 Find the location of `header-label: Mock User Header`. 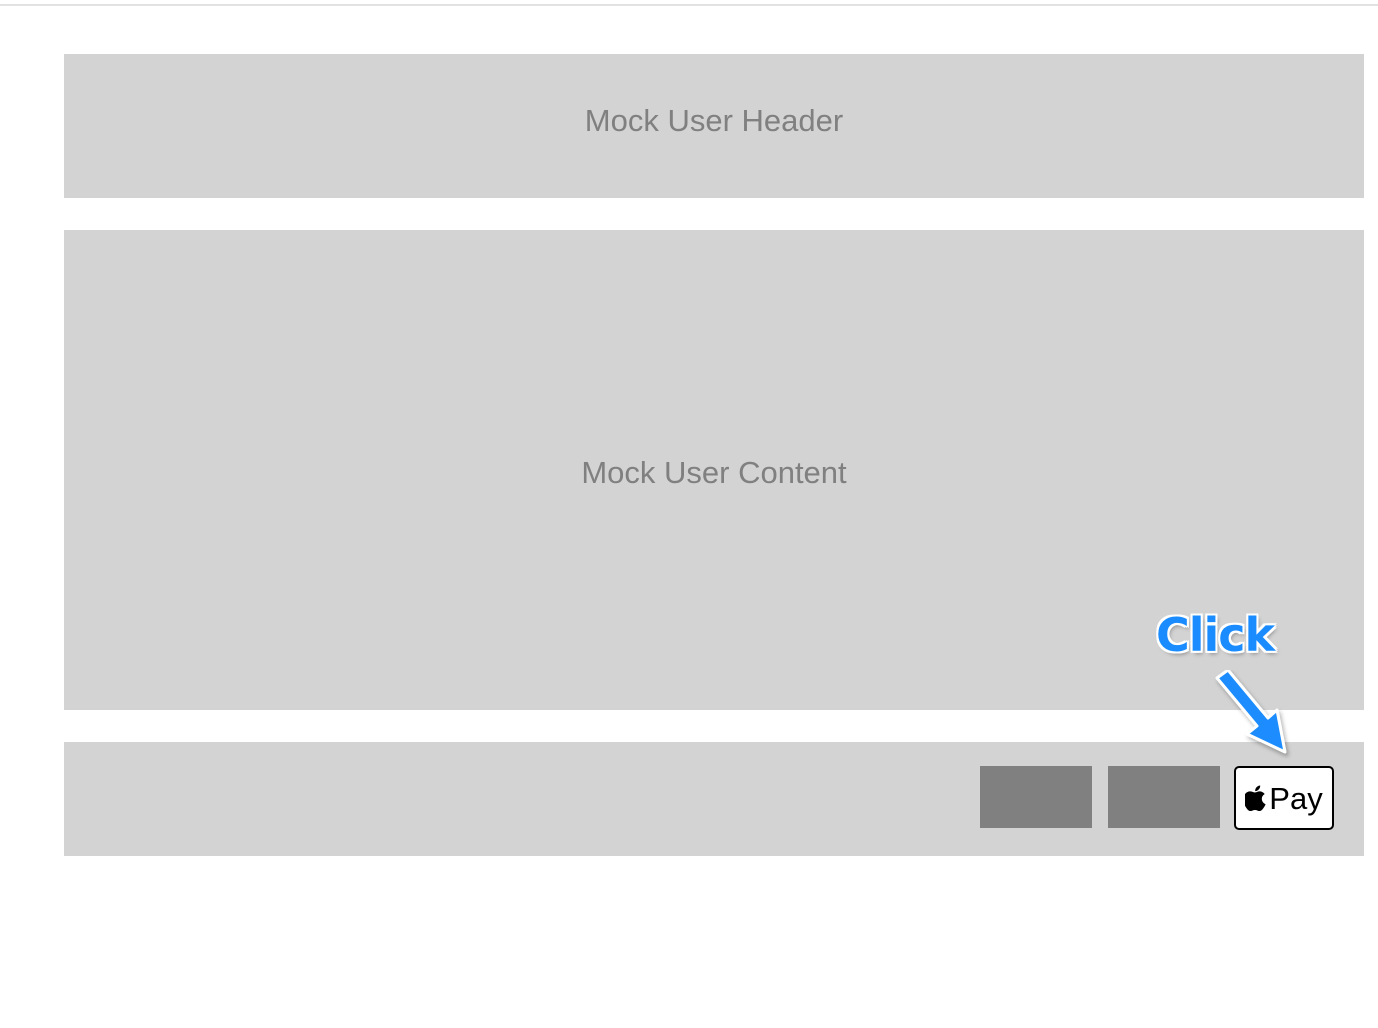

header-label: Mock User Header is located at coordinates (714, 120).